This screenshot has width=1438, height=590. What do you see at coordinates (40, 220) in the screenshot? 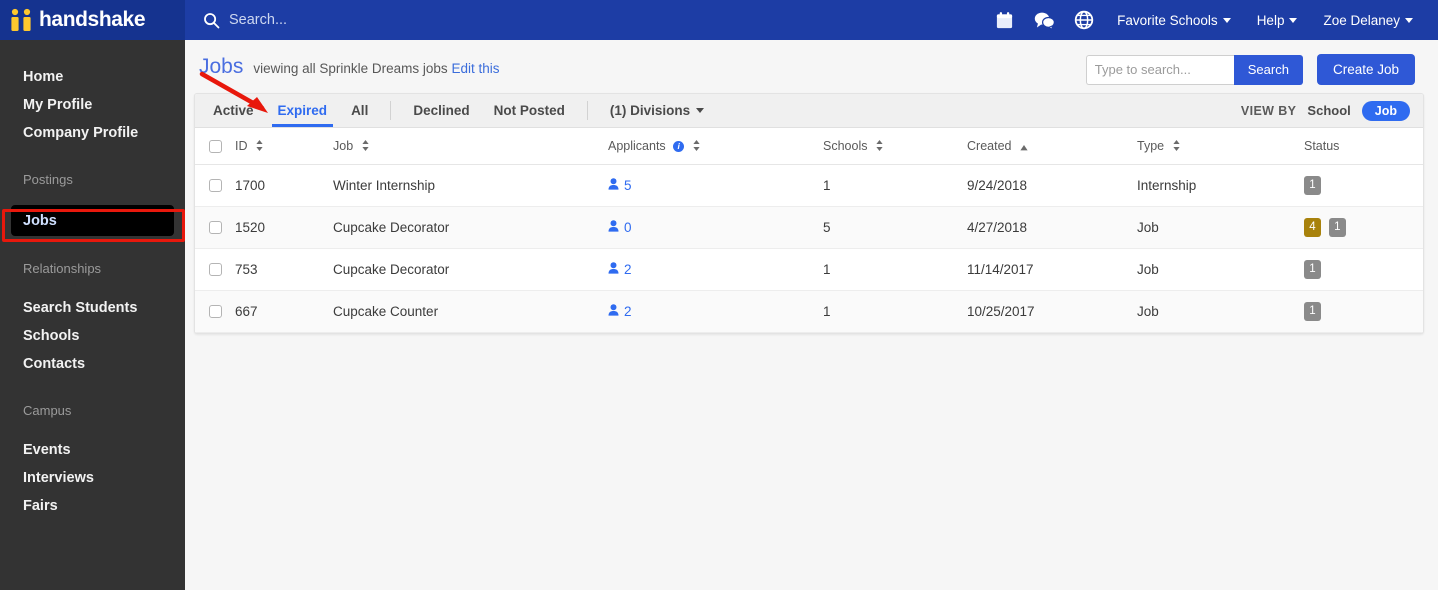
I see `sidebar-item-jobs-label: Jobs` at bounding box center [40, 220].